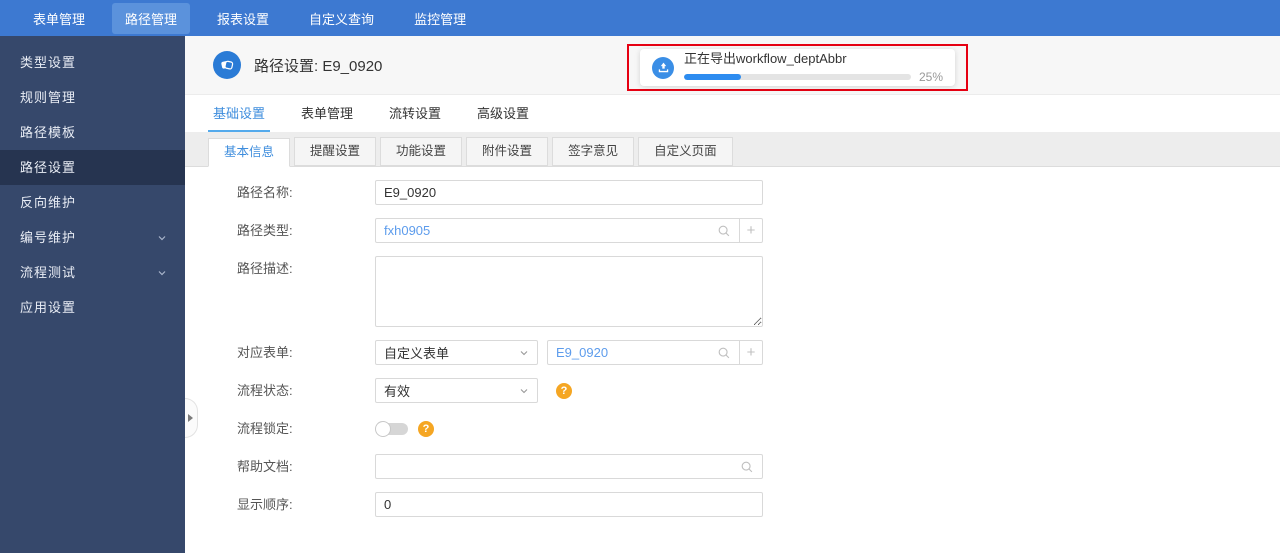  What do you see at coordinates (640, 18) in the screenshot?
I see `top-navigation: 表单管理 路径管理 报表设置 自定义查询 监控管理` at bounding box center [640, 18].